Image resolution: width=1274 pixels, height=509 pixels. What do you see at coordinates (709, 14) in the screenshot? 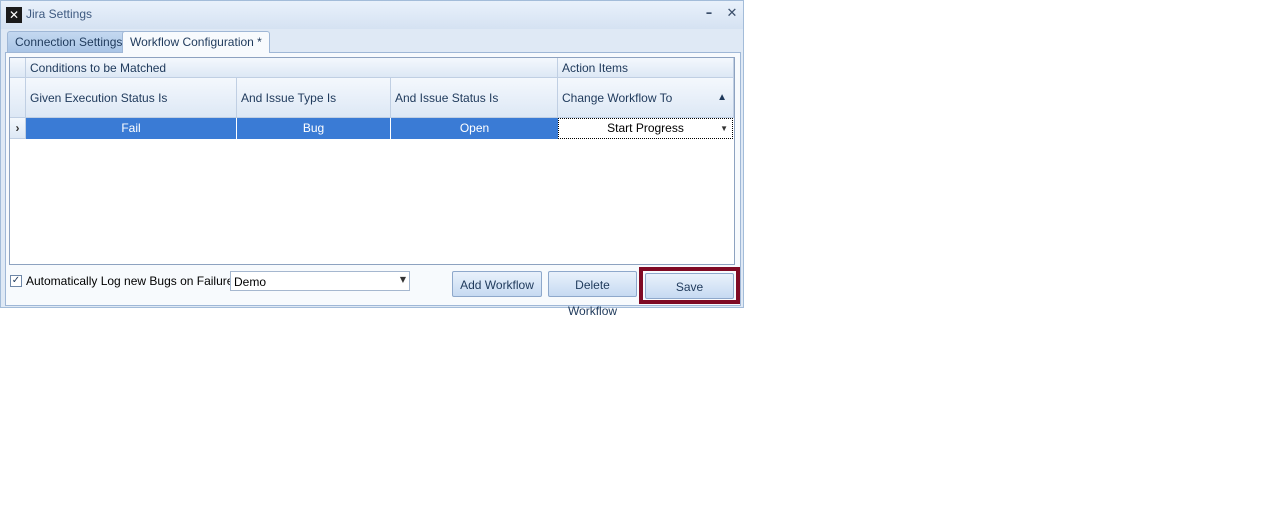
I see `minimize-button: –` at bounding box center [709, 14].